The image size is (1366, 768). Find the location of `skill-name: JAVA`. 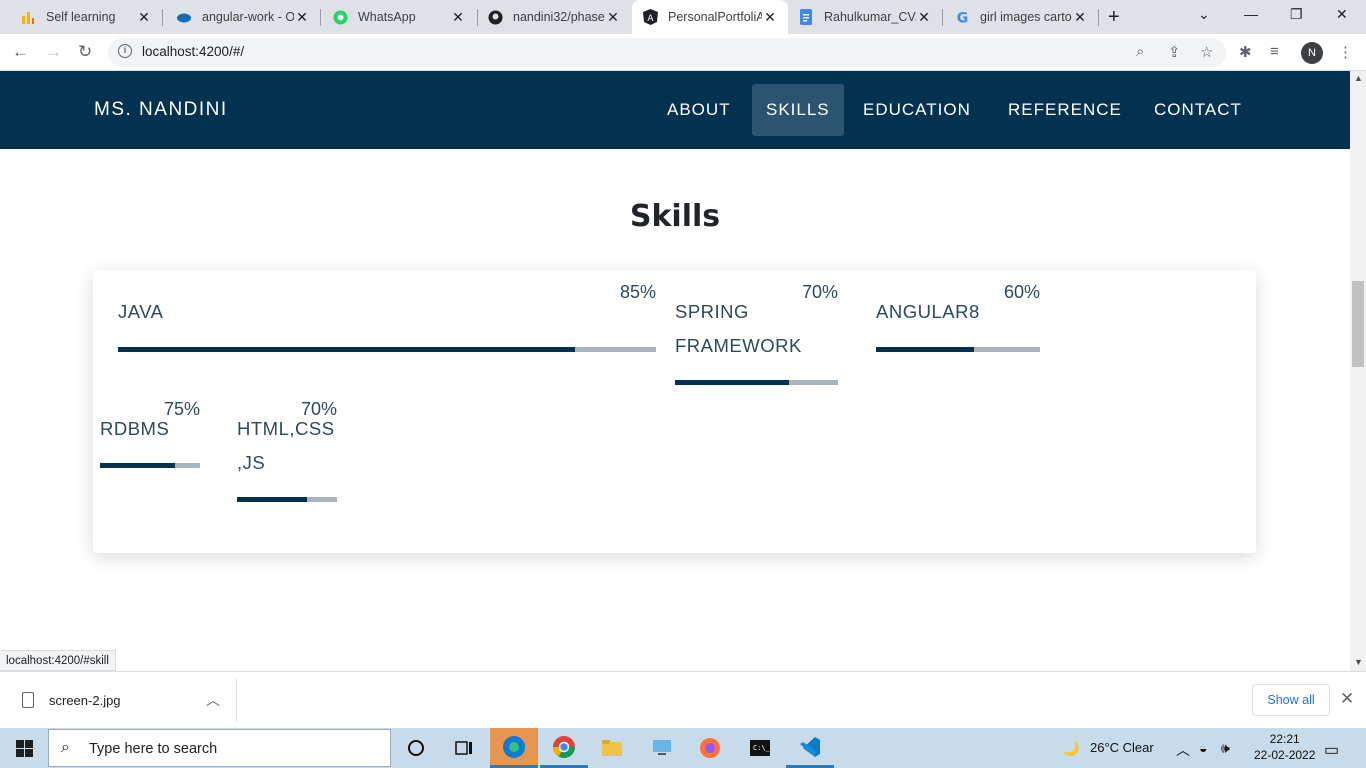

skill-name: JAVA is located at coordinates (141, 311).